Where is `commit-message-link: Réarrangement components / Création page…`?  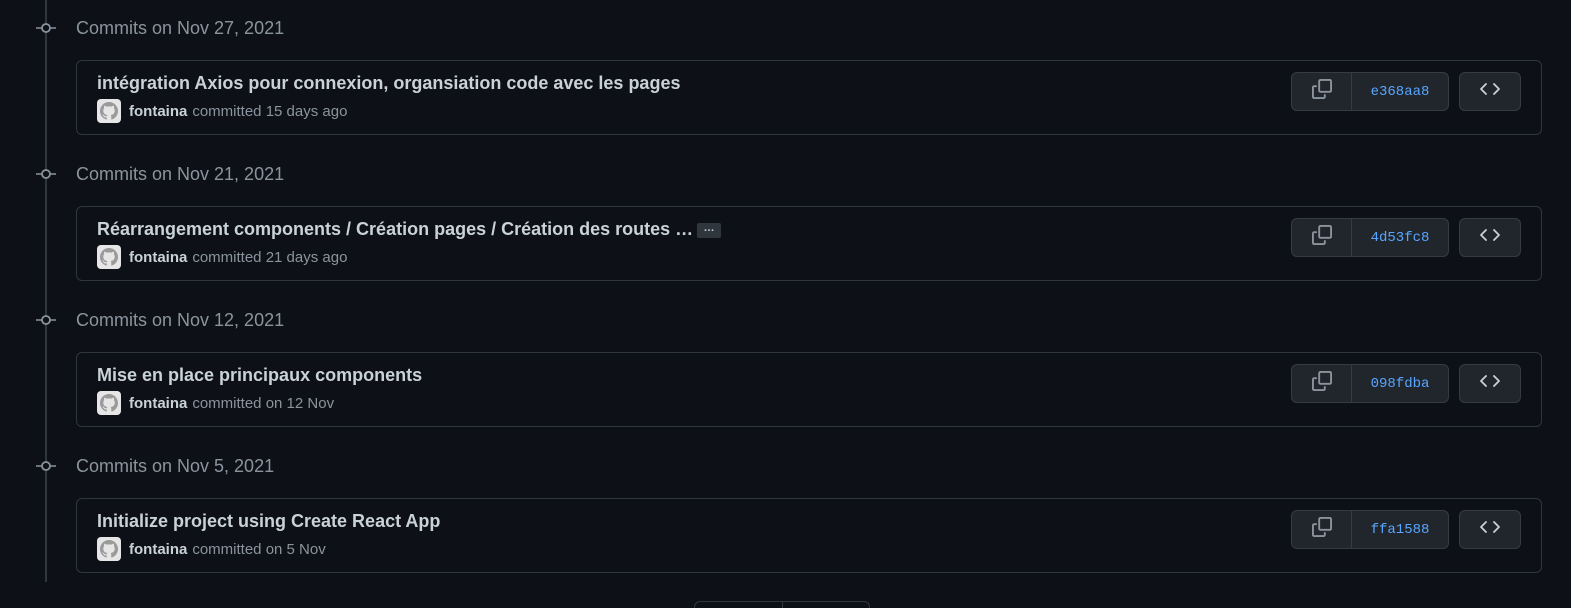 commit-message-link: Réarrangement components / Création page… is located at coordinates (397, 229).